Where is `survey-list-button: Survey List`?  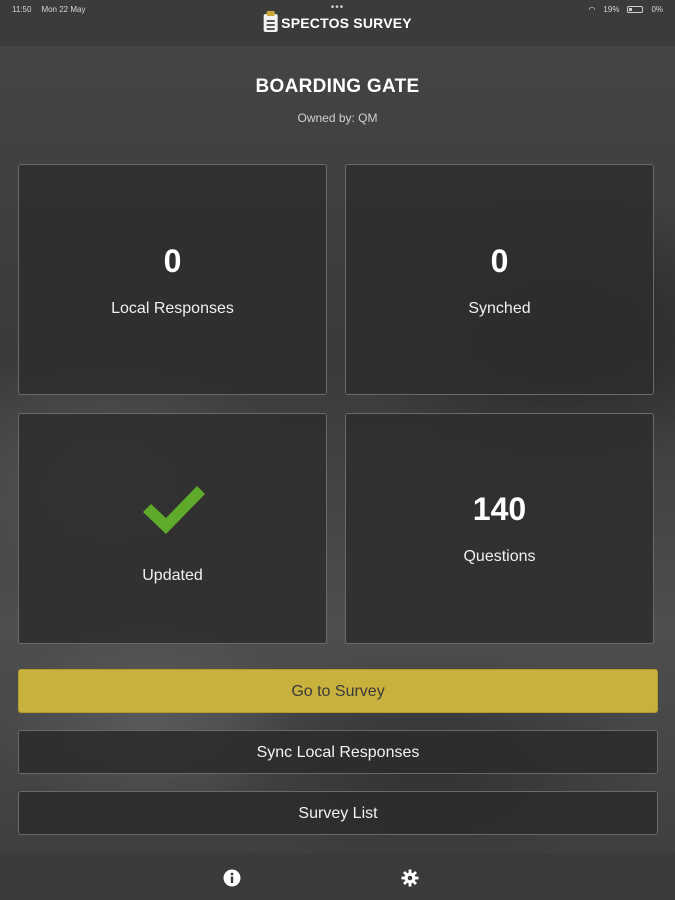
survey-list-button: Survey List is located at coordinates (338, 813).